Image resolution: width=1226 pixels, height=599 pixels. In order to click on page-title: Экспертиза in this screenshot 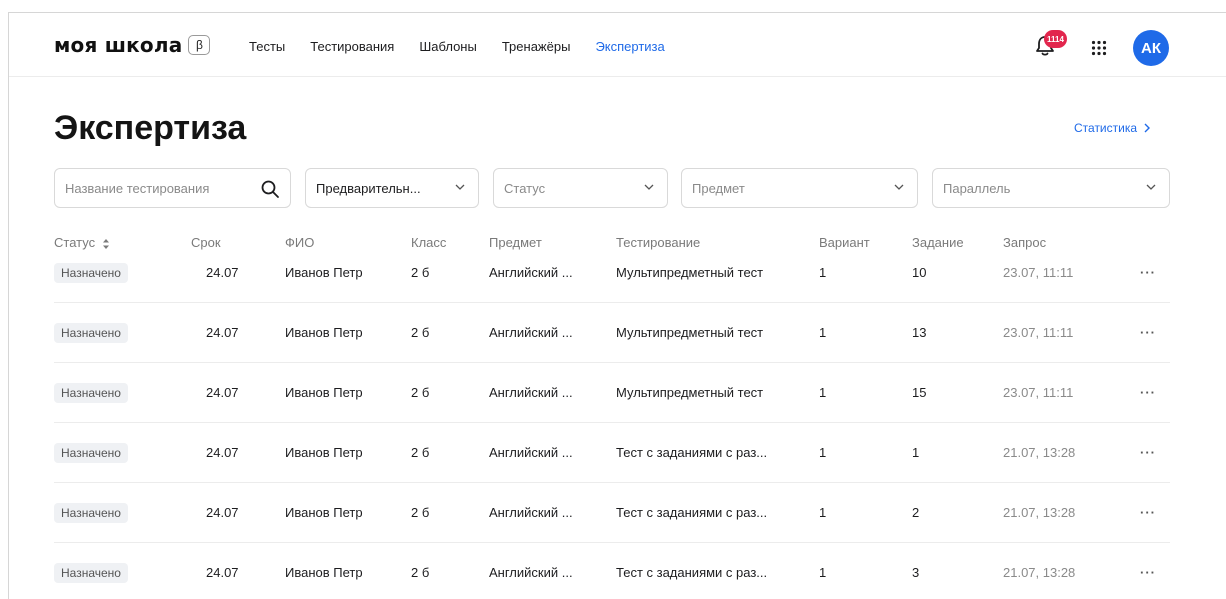, I will do `click(150, 128)`.